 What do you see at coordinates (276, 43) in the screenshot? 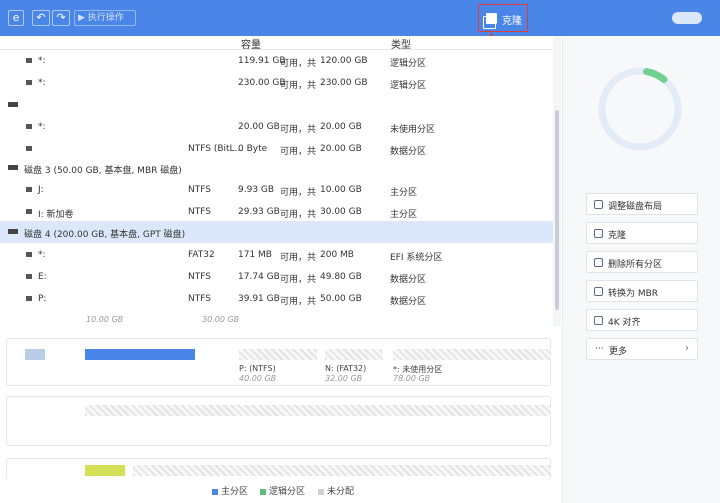
I see `table-header: 容量 类型` at bounding box center [276, 43].